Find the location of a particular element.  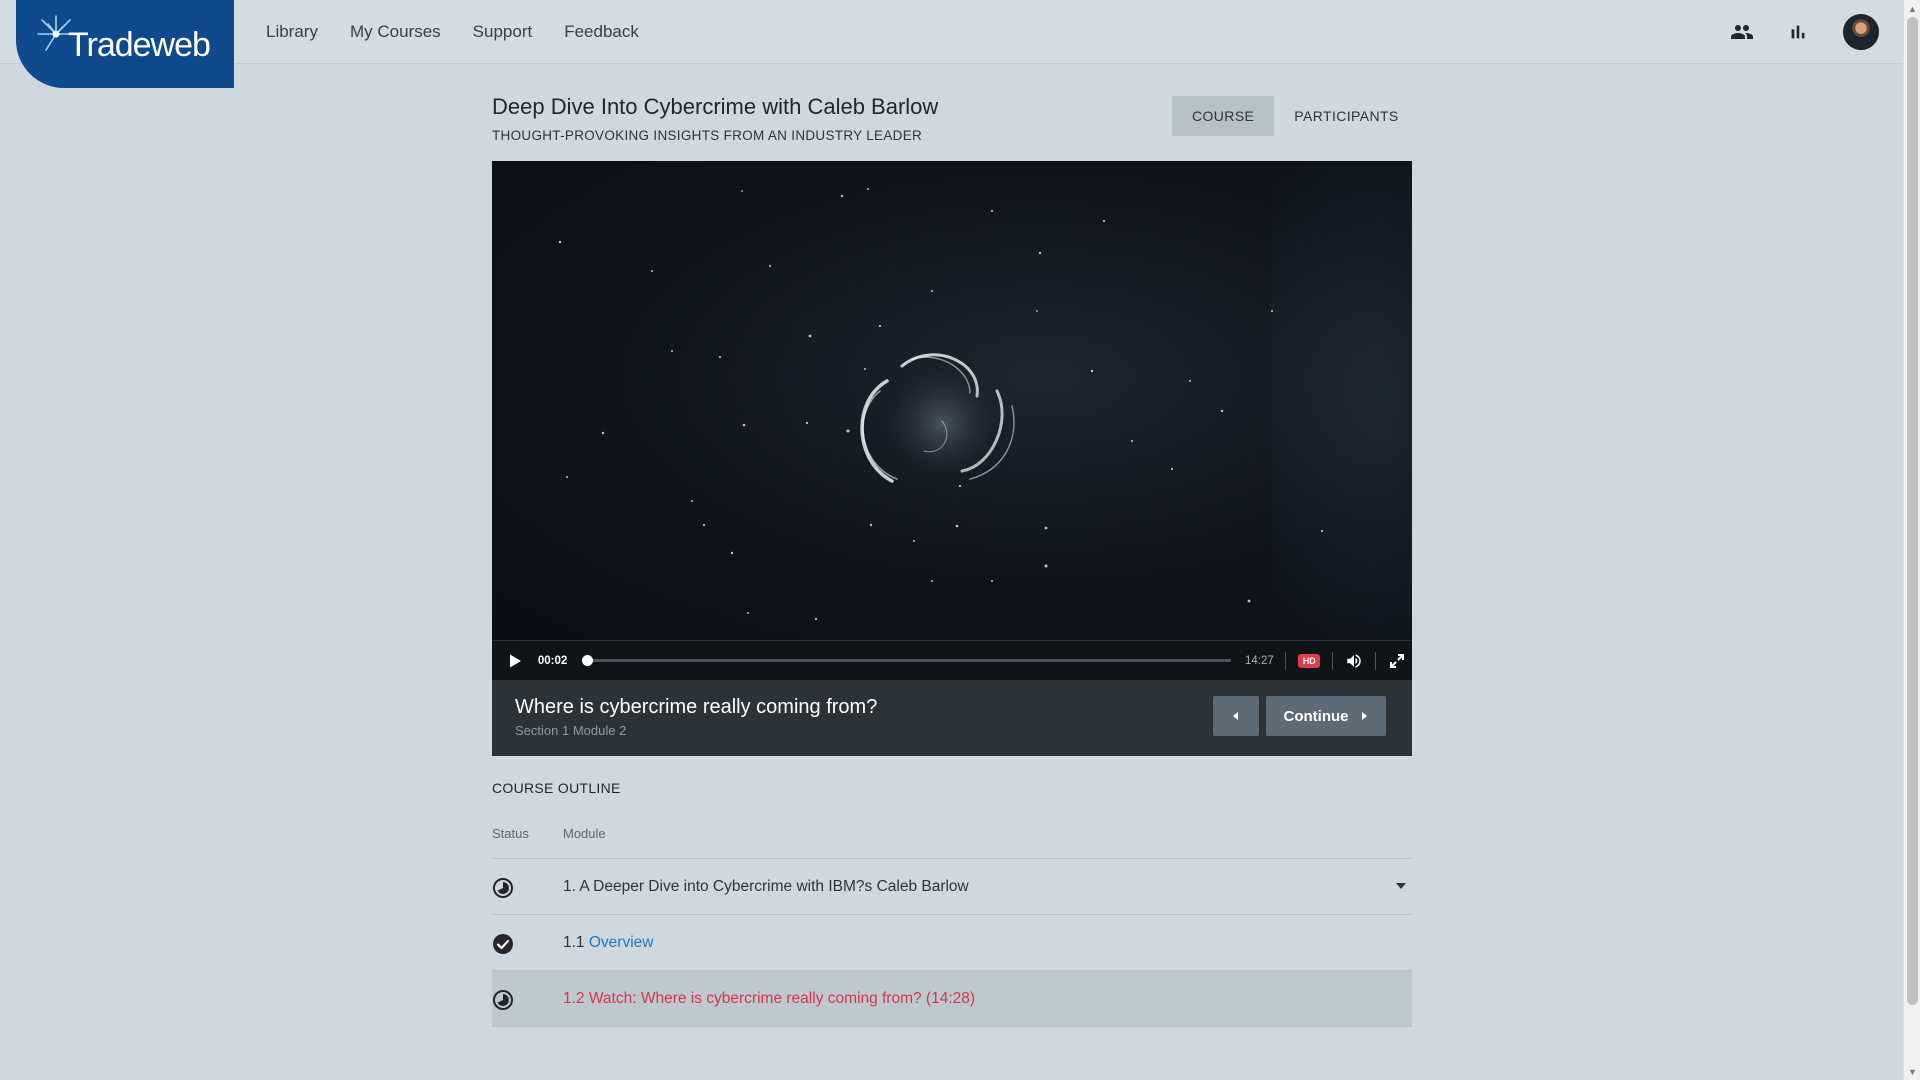

nav-my-courses: My Courses is located at coordinates (395, 32).